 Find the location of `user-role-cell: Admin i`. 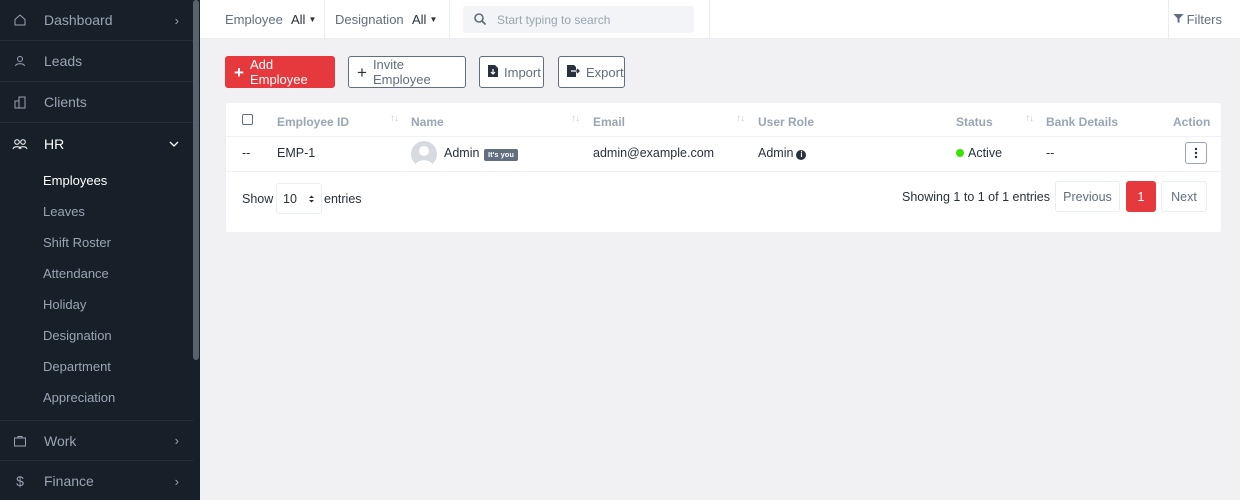

user-role-cell: Admin i is located at coordinates (782, 153).